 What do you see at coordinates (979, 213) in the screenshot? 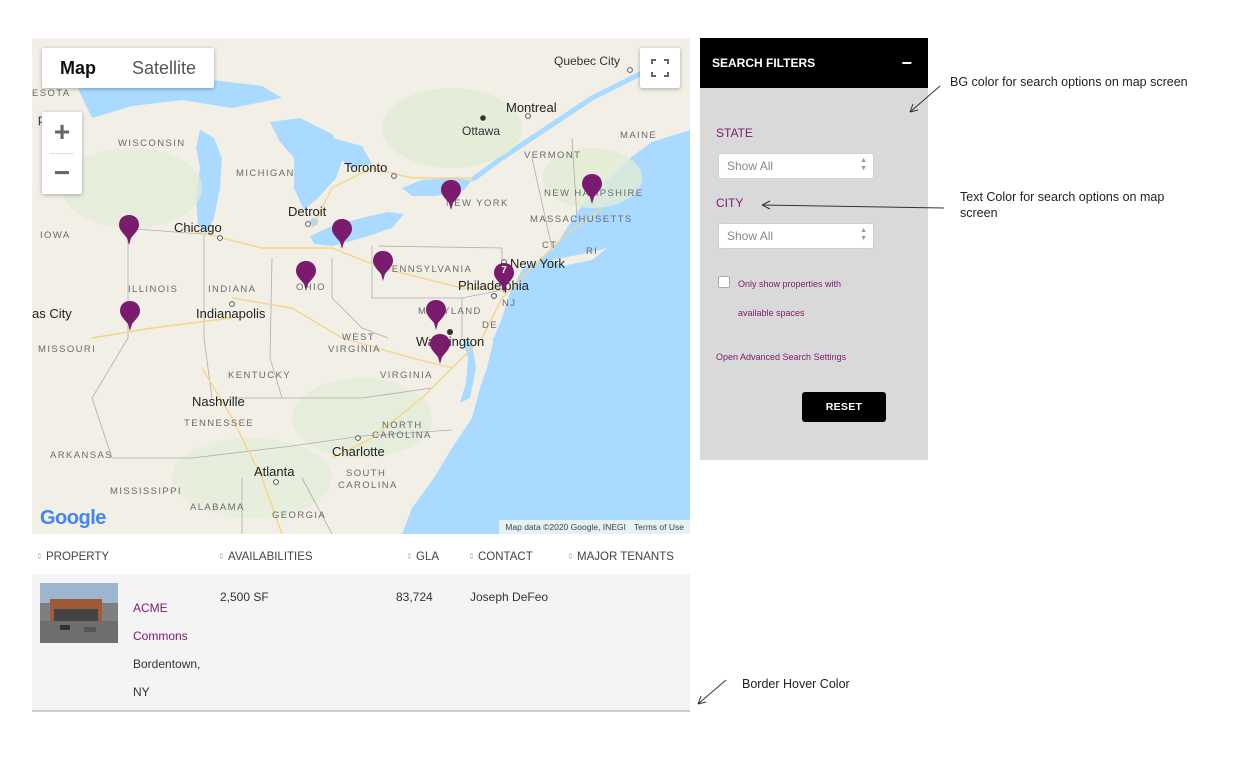
I see `annotation-text-line: screen` at bounding box center [979, 213].